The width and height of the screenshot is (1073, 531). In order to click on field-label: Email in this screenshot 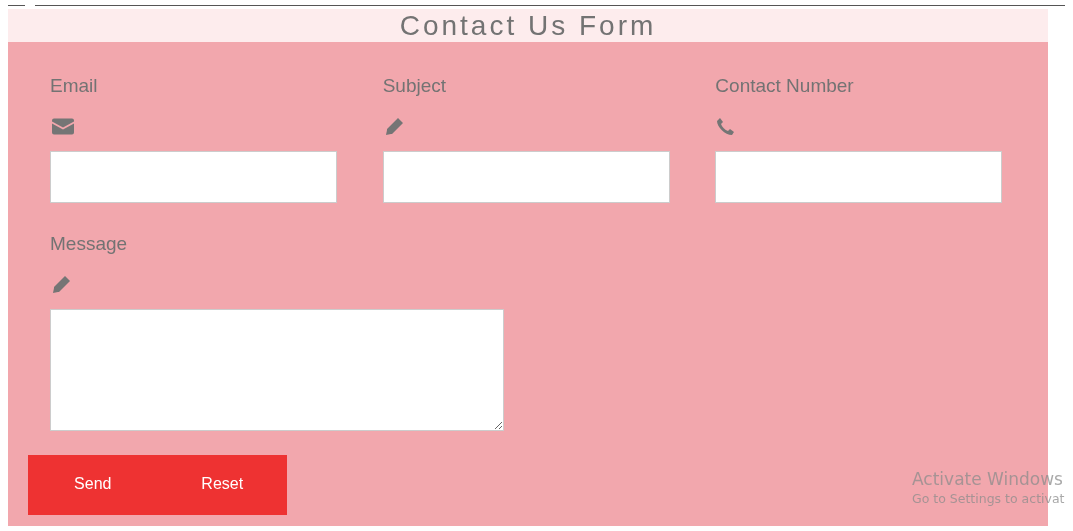, I will do `click(74, 86)`.